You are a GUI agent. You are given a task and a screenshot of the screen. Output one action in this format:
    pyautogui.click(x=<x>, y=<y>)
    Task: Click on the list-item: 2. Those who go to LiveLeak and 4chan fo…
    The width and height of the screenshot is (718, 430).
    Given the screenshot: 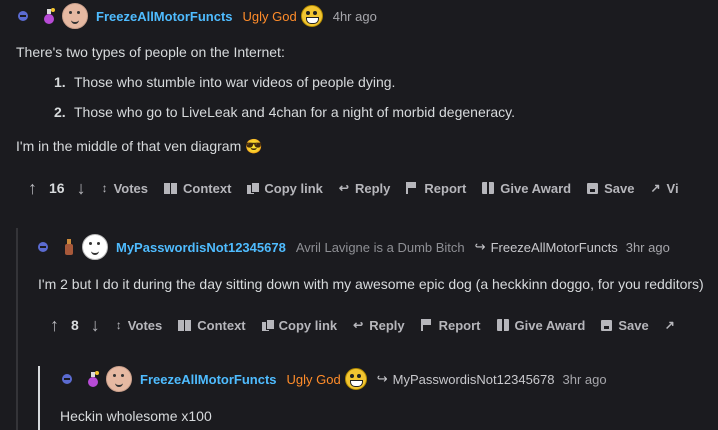 What is the action you would take?
    pyautogui.click(x=386, y=112)
    